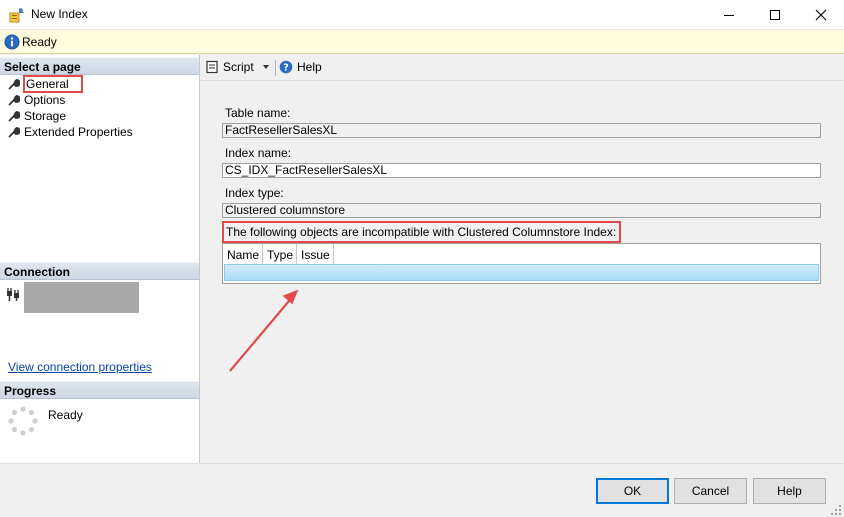  Describe the element at coordinates (422, 42) in the screenshot. I see `status-bar: Ready` at that location.